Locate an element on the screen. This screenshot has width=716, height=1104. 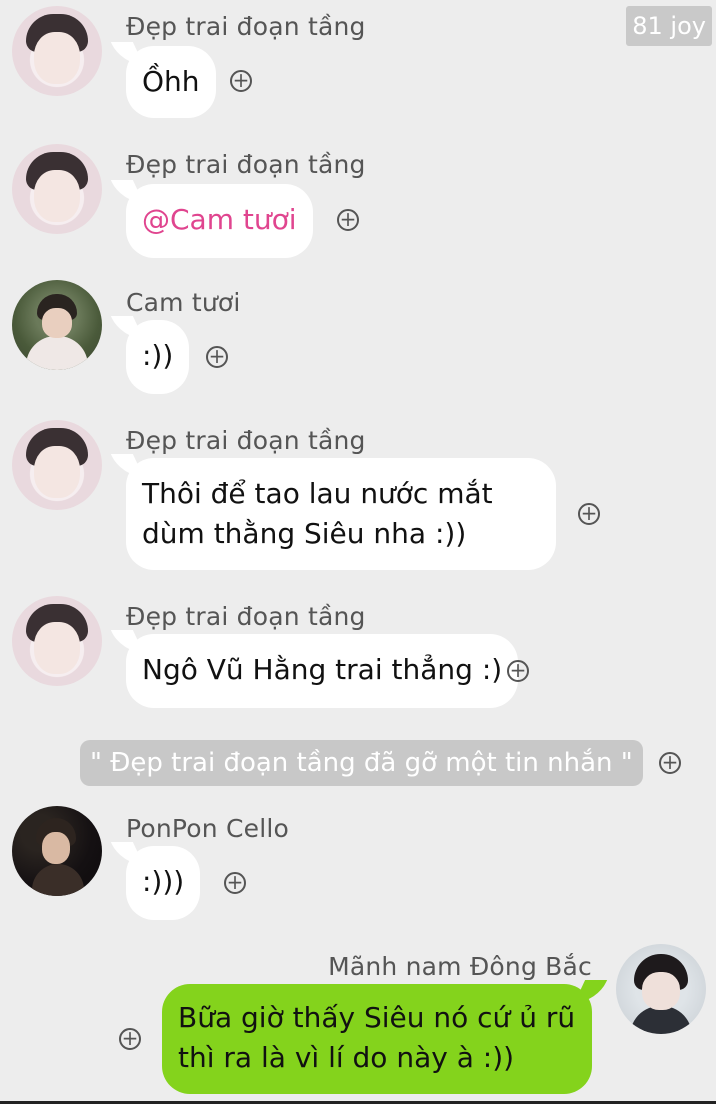
message-text: Ngô Vũ Hằng trai thẳng :) is located at coordinates (322, 669).